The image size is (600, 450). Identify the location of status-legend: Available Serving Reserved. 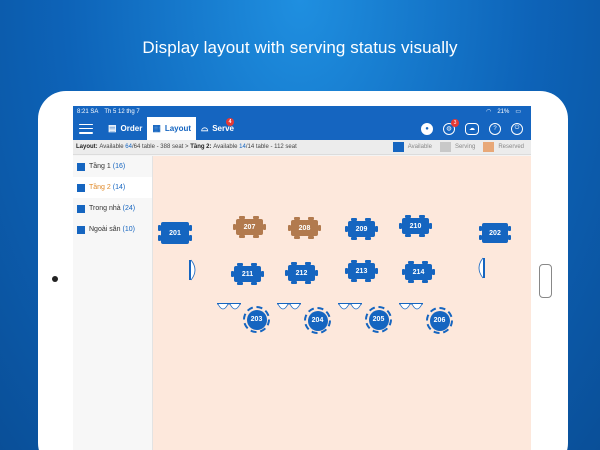
(460, 147).